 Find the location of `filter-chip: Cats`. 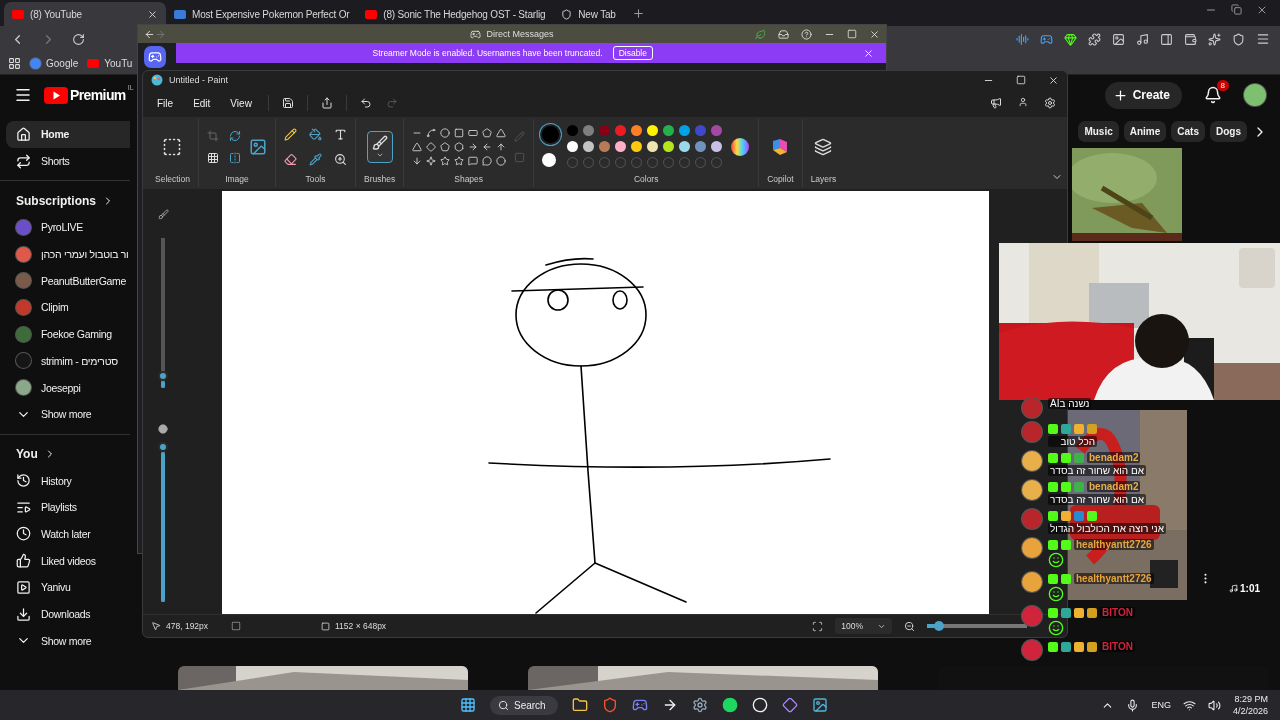

filter-chip: Cats is located at coordinates (1188, 131).